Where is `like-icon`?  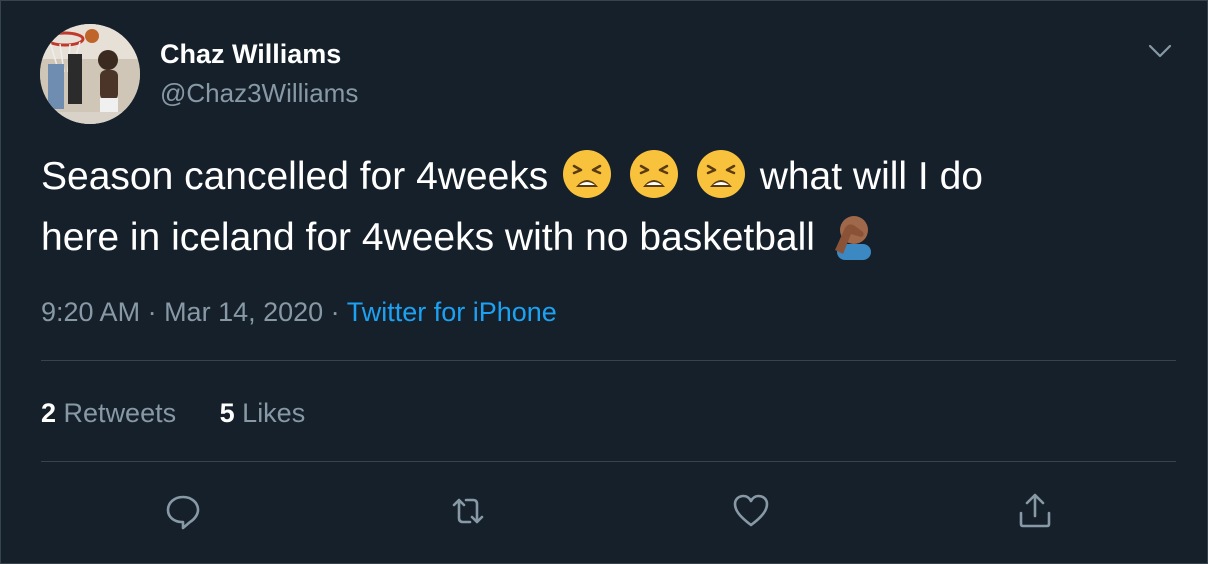 like-icon is located at coordinates (751, 511).